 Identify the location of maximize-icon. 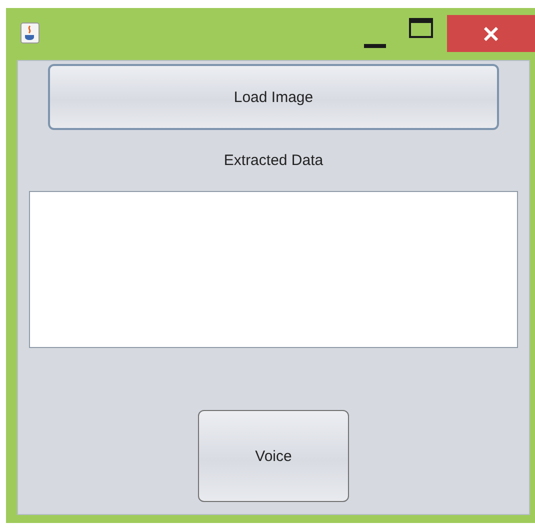
(421, 28).